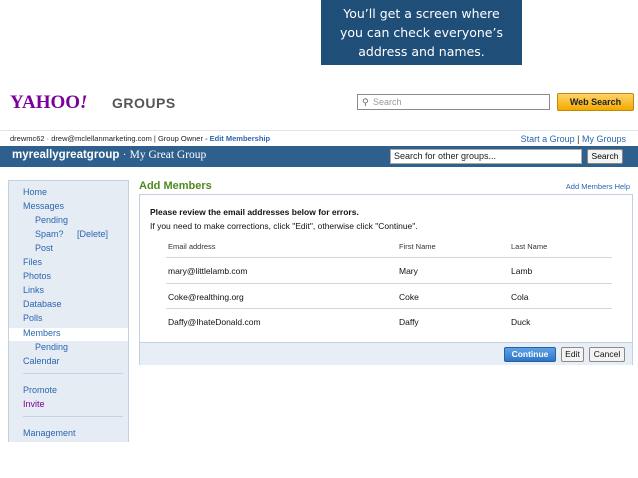  Describe the element at coordinates (168, 155) in the screenshot. I see `group-name: My Great Group` at that location.